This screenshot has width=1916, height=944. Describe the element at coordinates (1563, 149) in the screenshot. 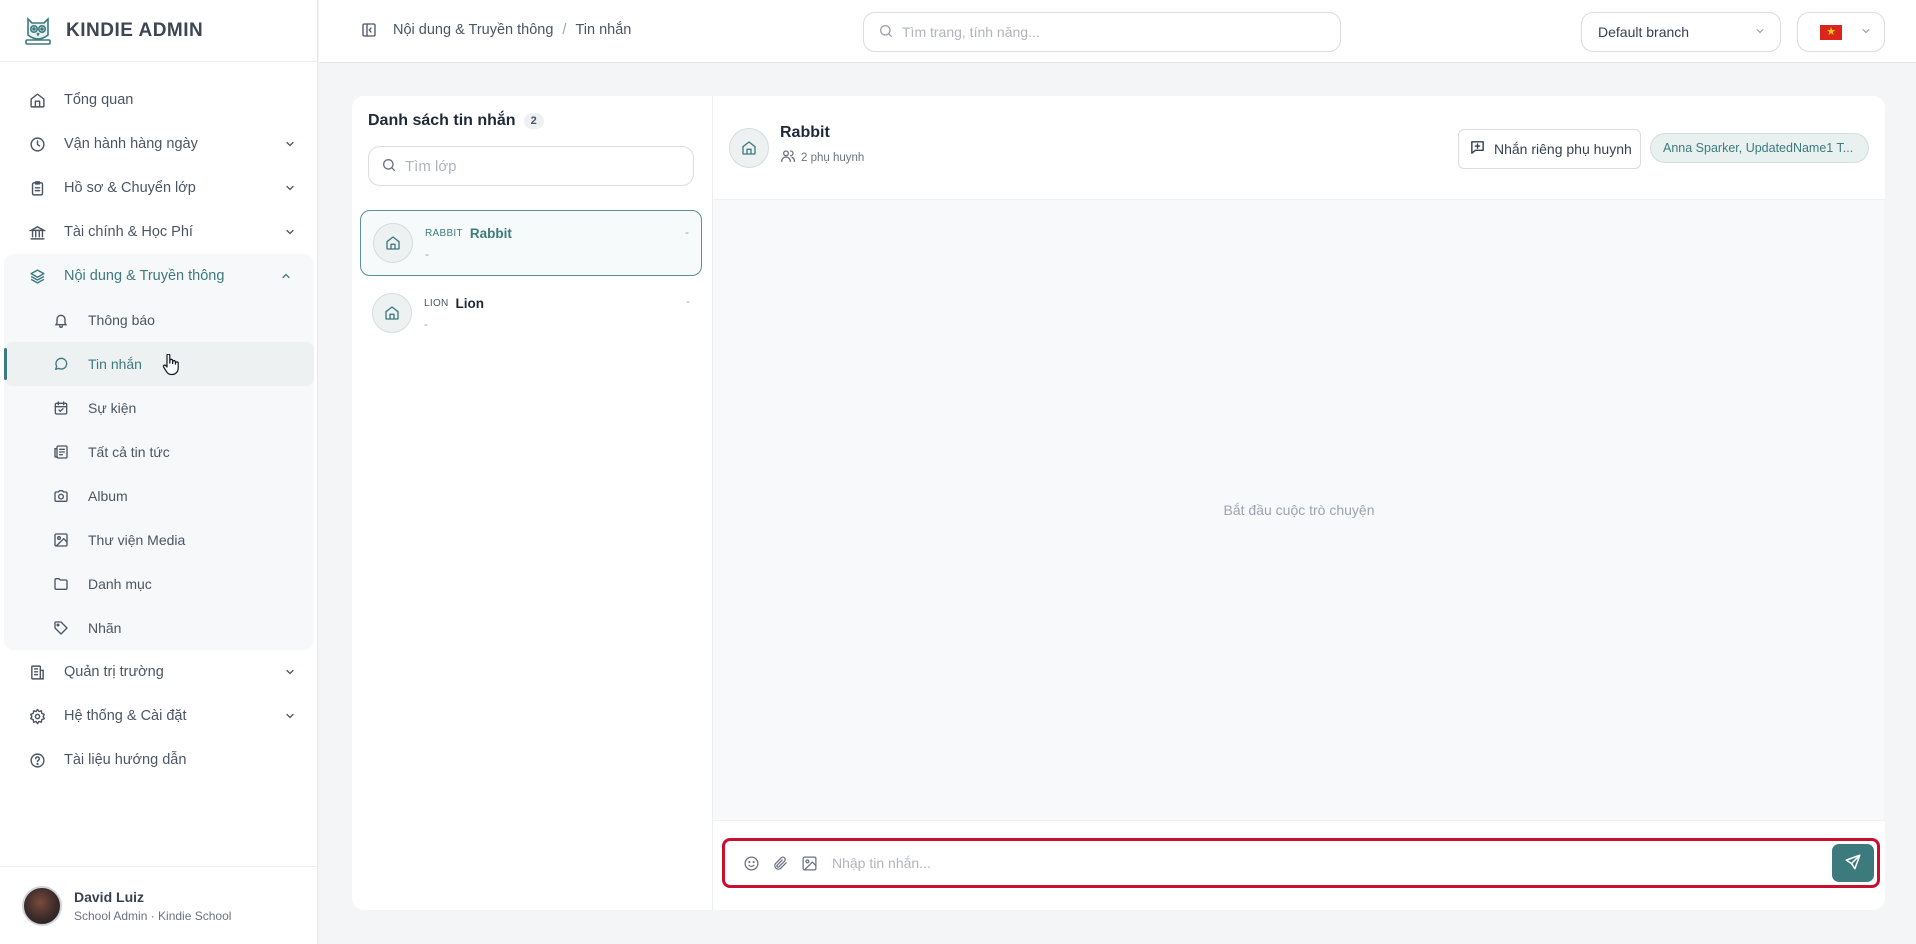

I see `private-message-label: Nhắn riêng phụ huynh` at that location.